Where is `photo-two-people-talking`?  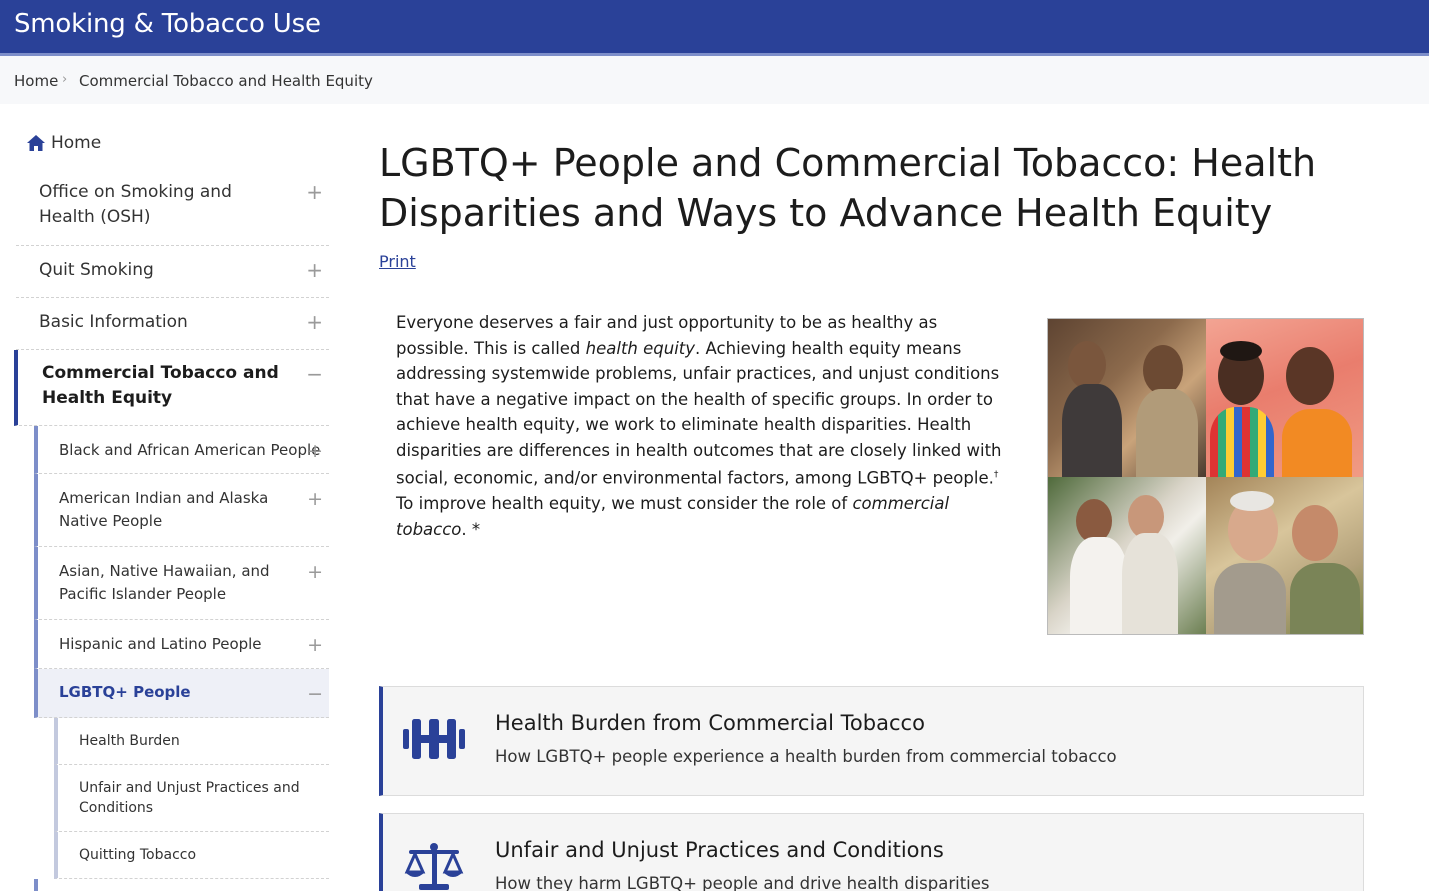
photo-two-people-talking is located at coordinates (1127, 398).